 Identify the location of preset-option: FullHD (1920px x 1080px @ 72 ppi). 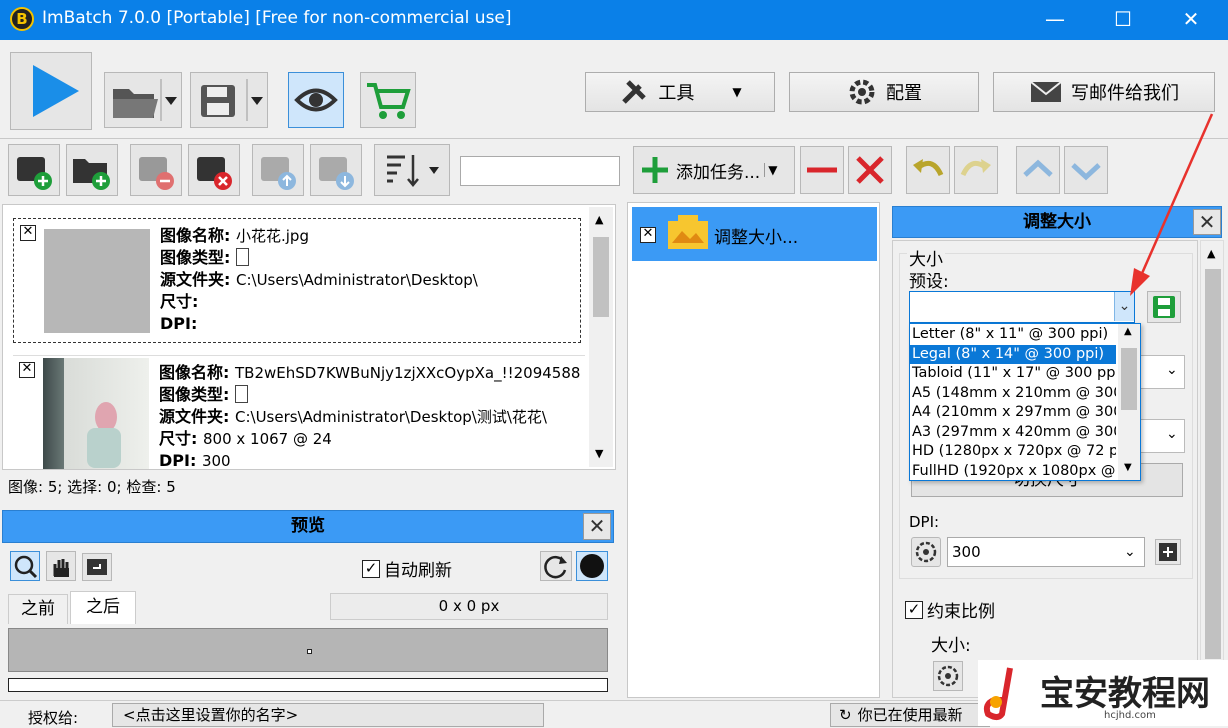
(1013, 471).